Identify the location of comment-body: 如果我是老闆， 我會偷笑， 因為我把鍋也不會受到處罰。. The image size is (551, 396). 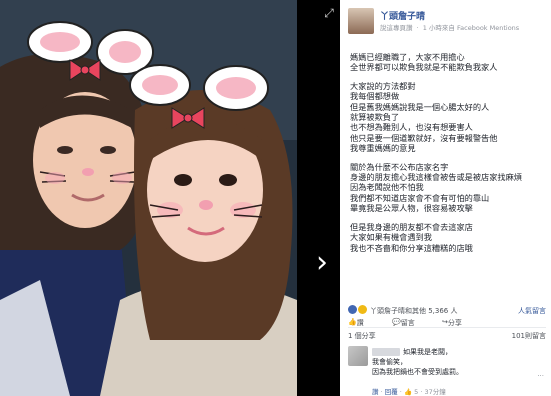
(459, 362).